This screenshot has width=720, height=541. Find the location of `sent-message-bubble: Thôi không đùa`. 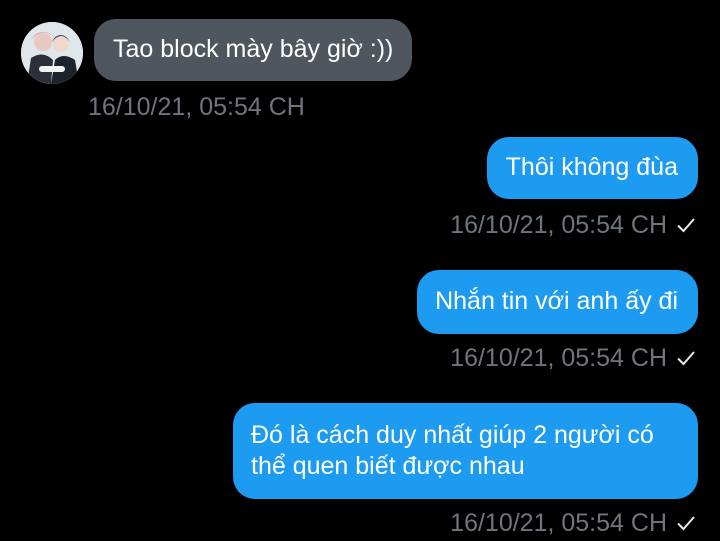

sent-message-bubble: Thôi không đùa is located at coordinates (592, 168).